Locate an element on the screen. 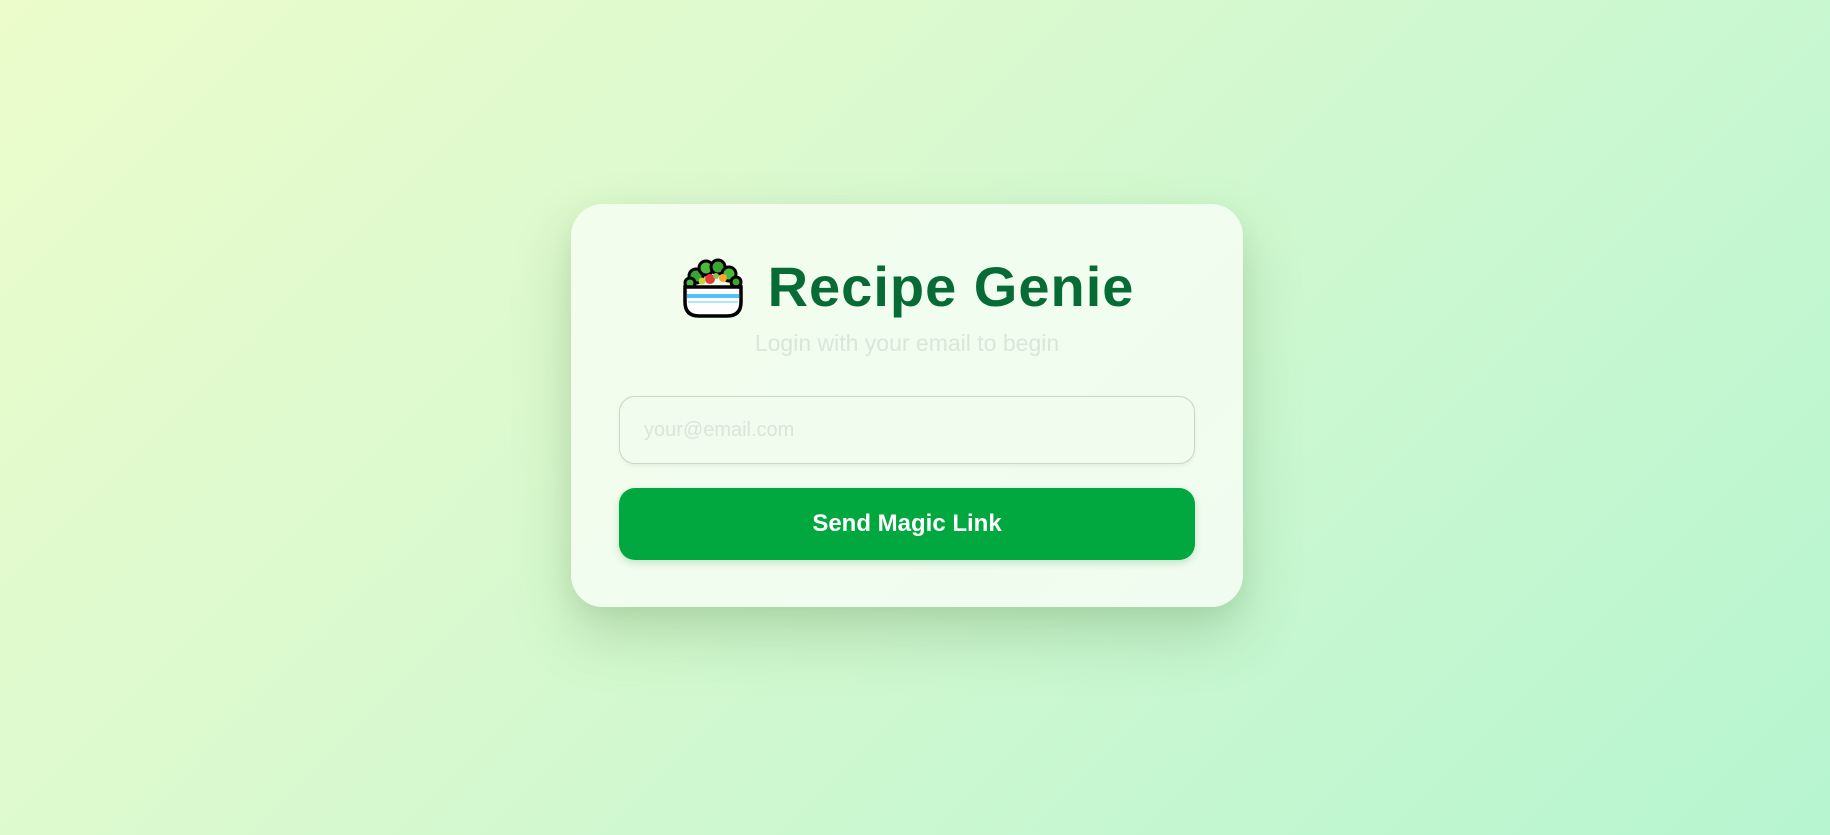  send-magic-link-button: Send Magic Link is located at coordinates (907, 524).